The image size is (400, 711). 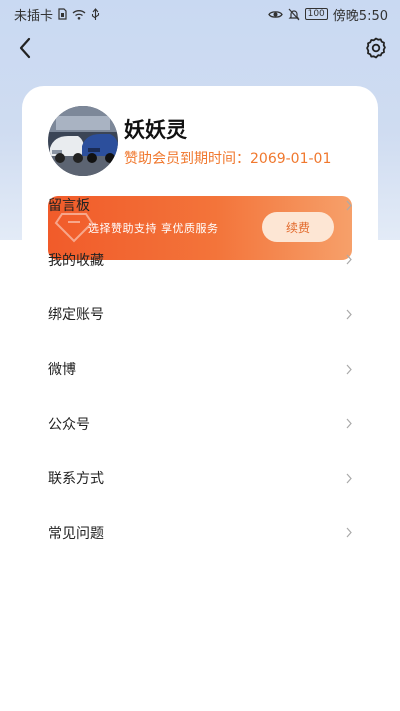 What do you see at coordinates (360, 16) in the screenshot?
I see `clock-text: 傍晚5:50` at bounding box center [360, 16].